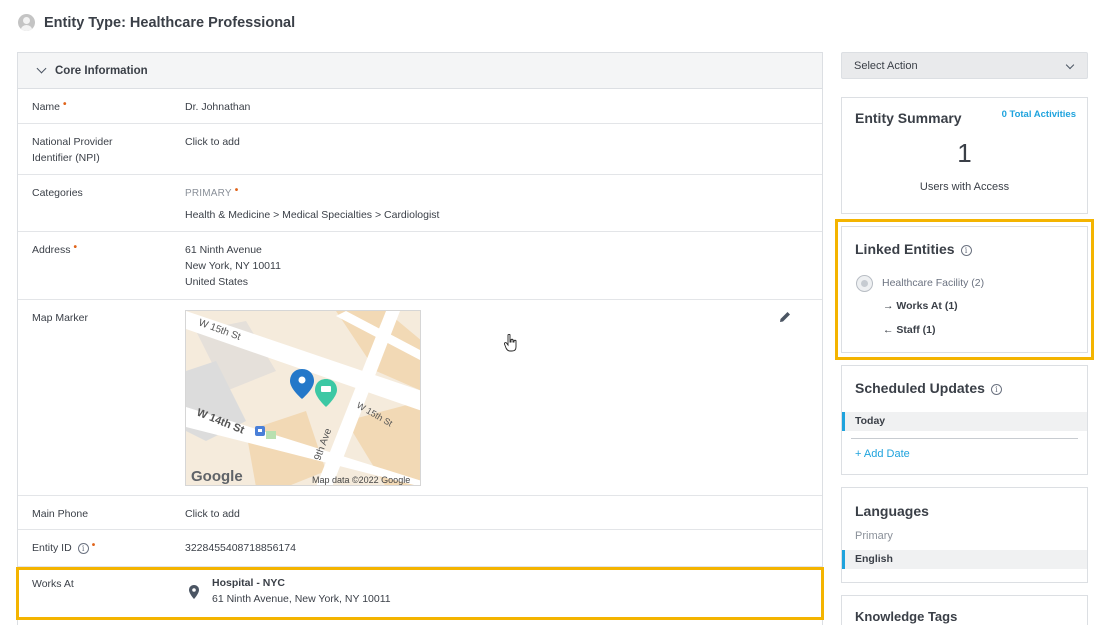  I want to click on field-row-name: Name • Dr. Johnathan, so click(420, 106).